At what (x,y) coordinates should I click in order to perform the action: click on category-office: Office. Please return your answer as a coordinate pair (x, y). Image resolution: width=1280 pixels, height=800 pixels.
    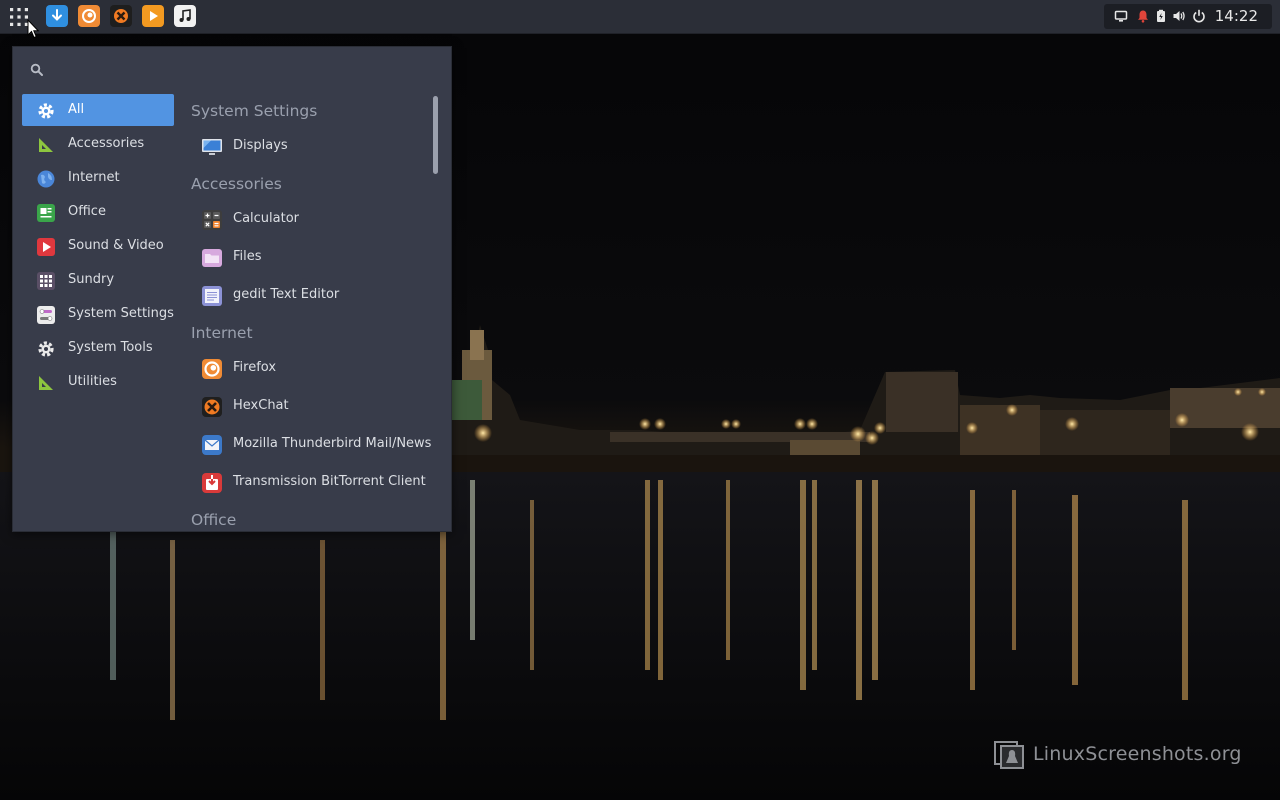
    Looking at the image, I should click on (98, 212).